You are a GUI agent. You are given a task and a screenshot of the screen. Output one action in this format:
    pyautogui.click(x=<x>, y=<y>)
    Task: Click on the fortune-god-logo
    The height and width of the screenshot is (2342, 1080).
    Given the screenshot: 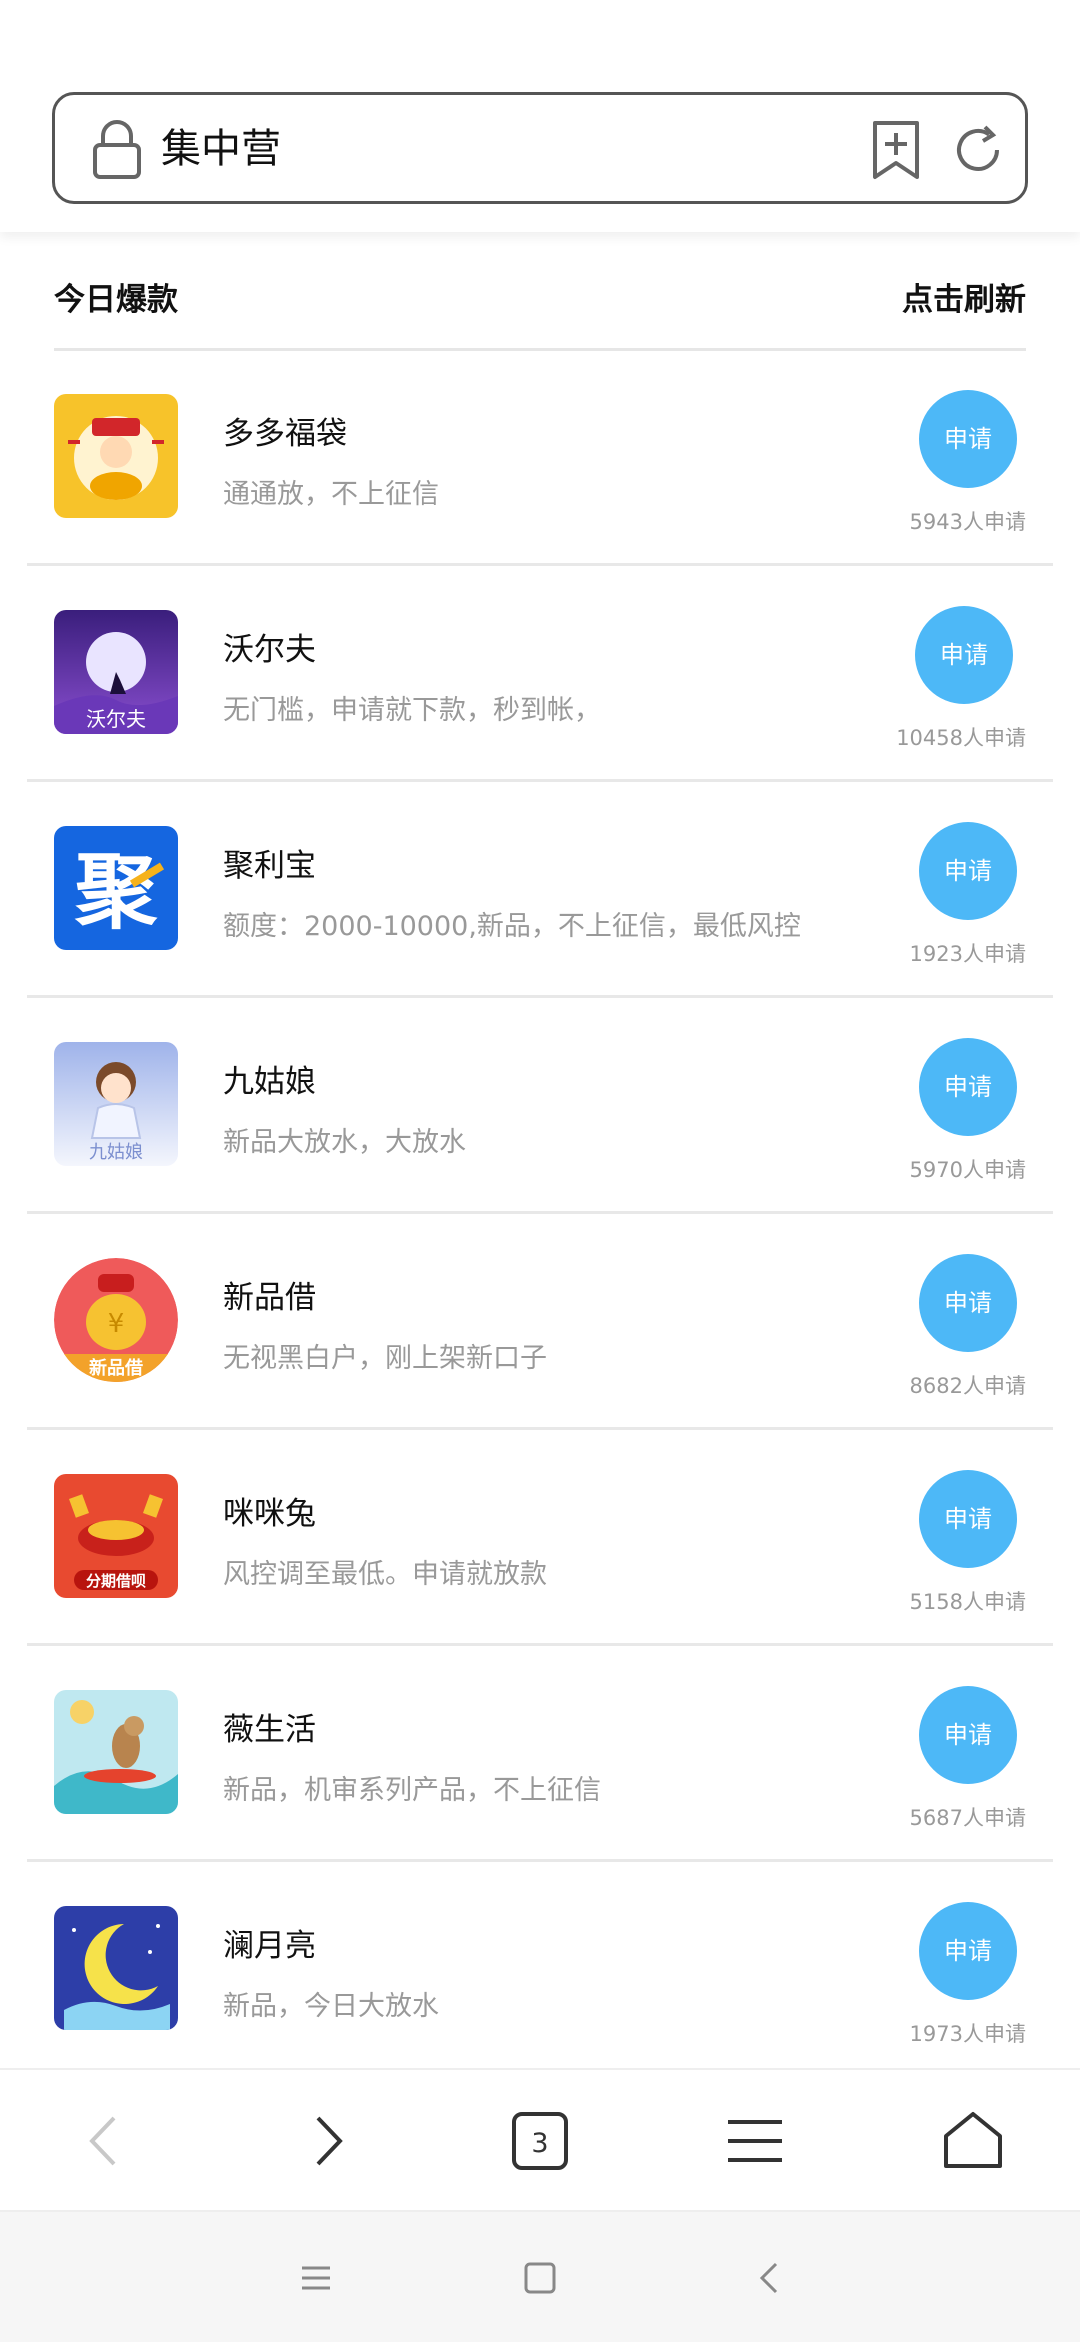 What is the action you would take?
    pyautogui.click(x=116, y=456)
    